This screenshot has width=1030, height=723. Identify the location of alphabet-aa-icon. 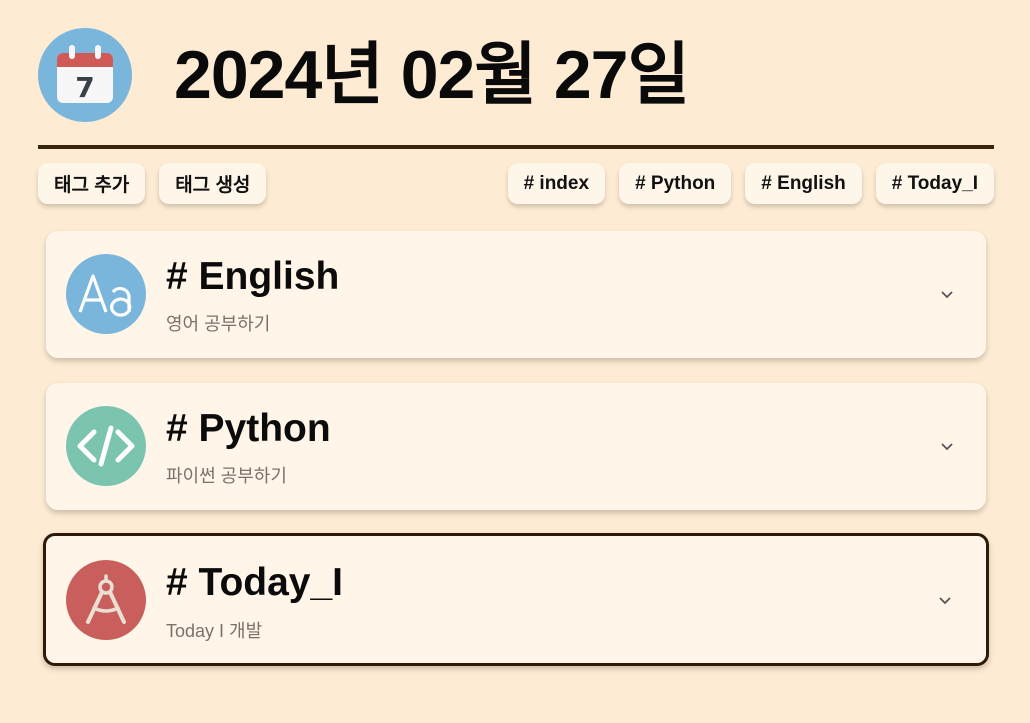
(106, 294).